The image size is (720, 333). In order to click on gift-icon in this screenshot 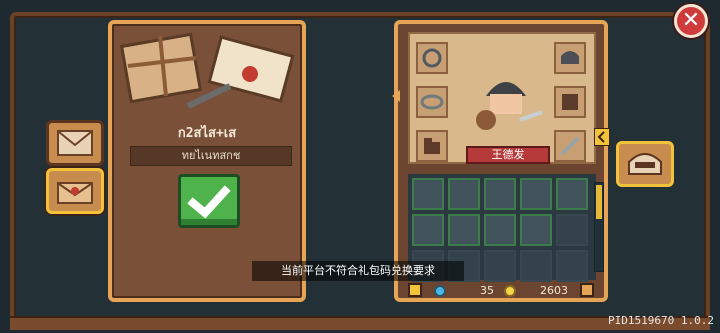, I will do `click(75, 193)`.